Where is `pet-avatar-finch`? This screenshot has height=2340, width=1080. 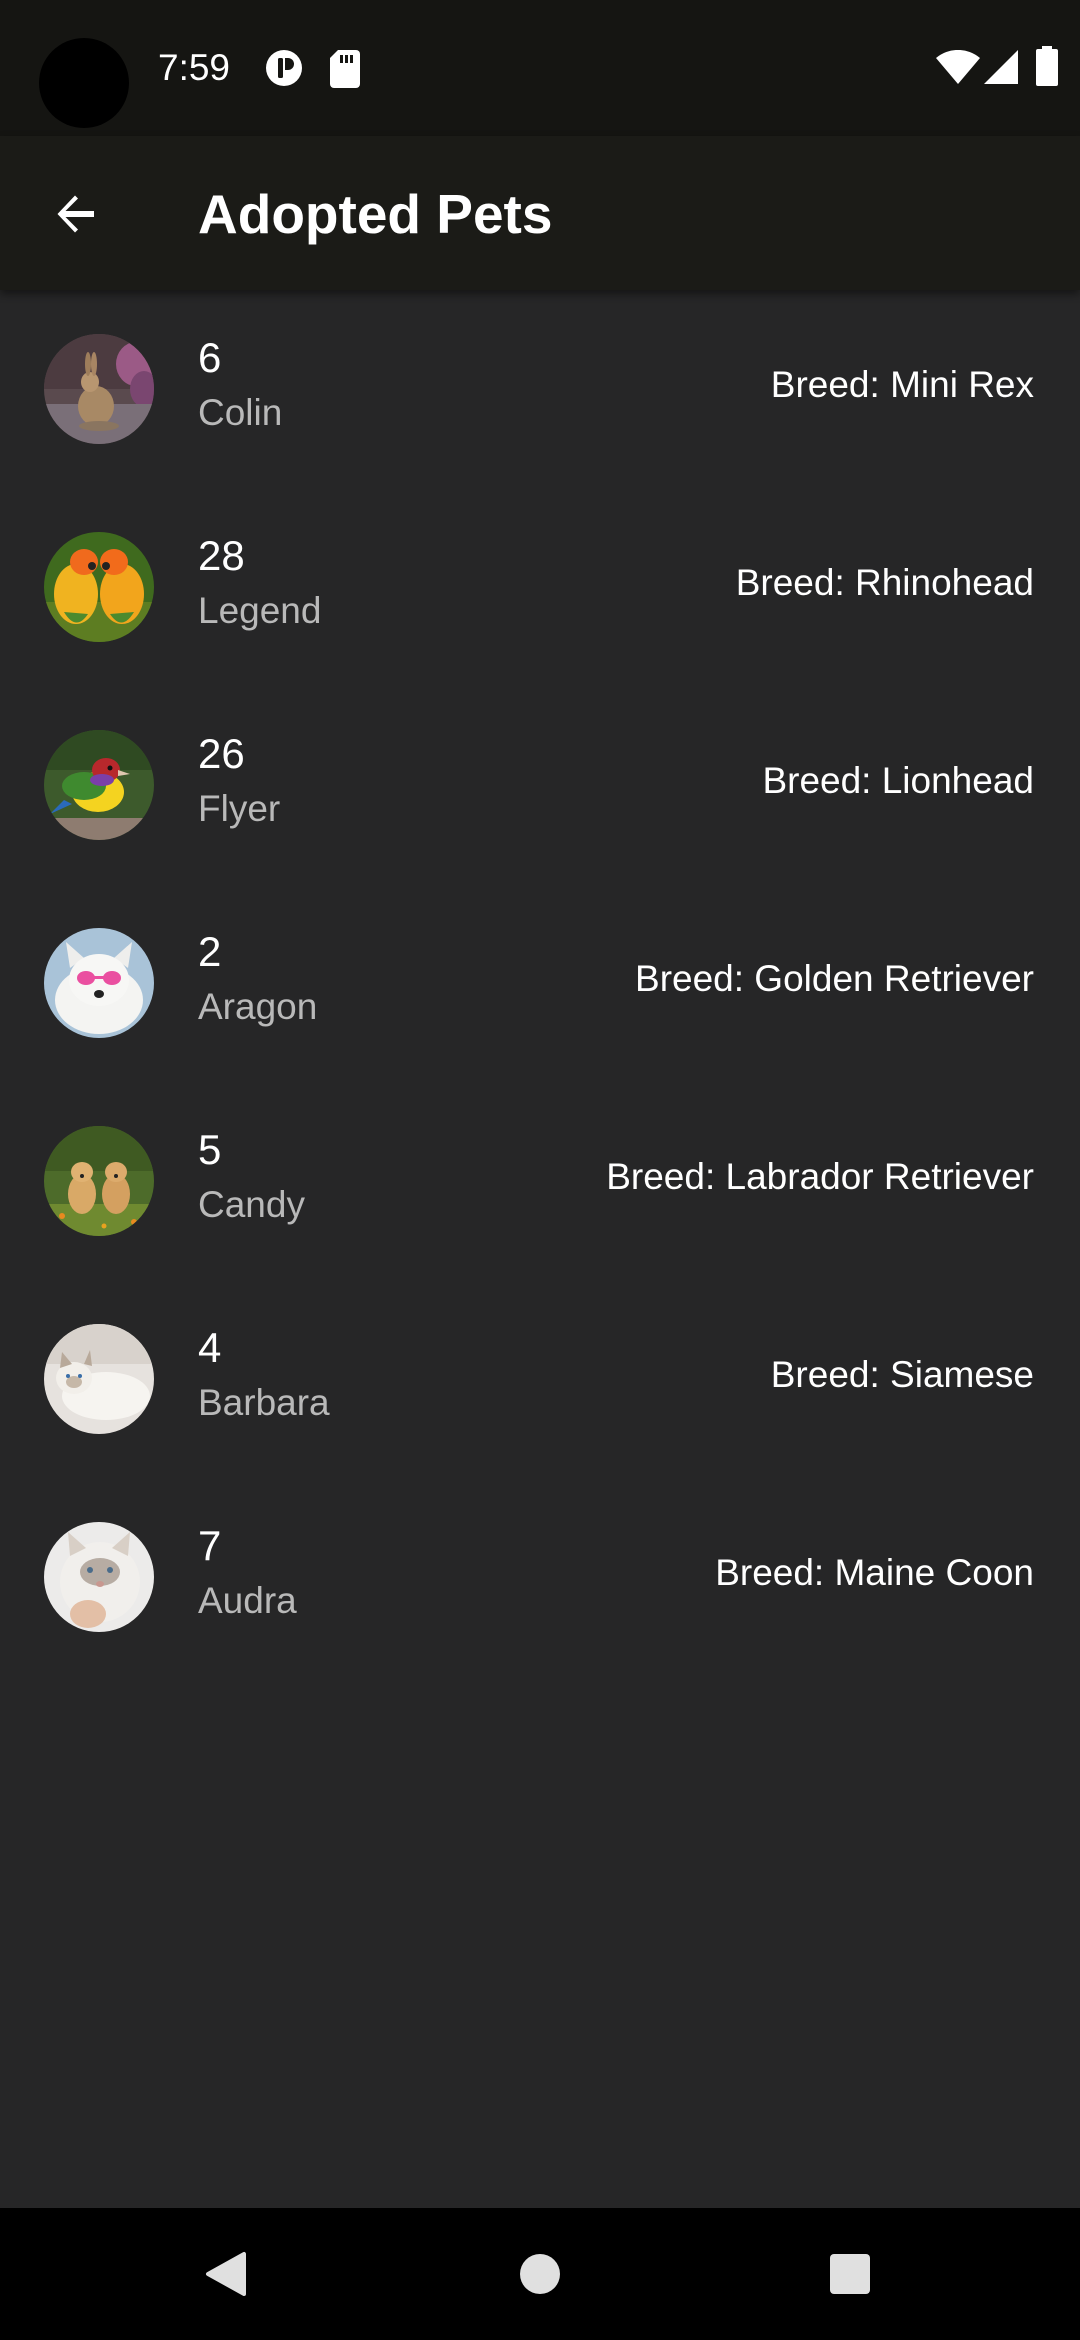
pet-avatar-finch is located at coordinates (99, 785).